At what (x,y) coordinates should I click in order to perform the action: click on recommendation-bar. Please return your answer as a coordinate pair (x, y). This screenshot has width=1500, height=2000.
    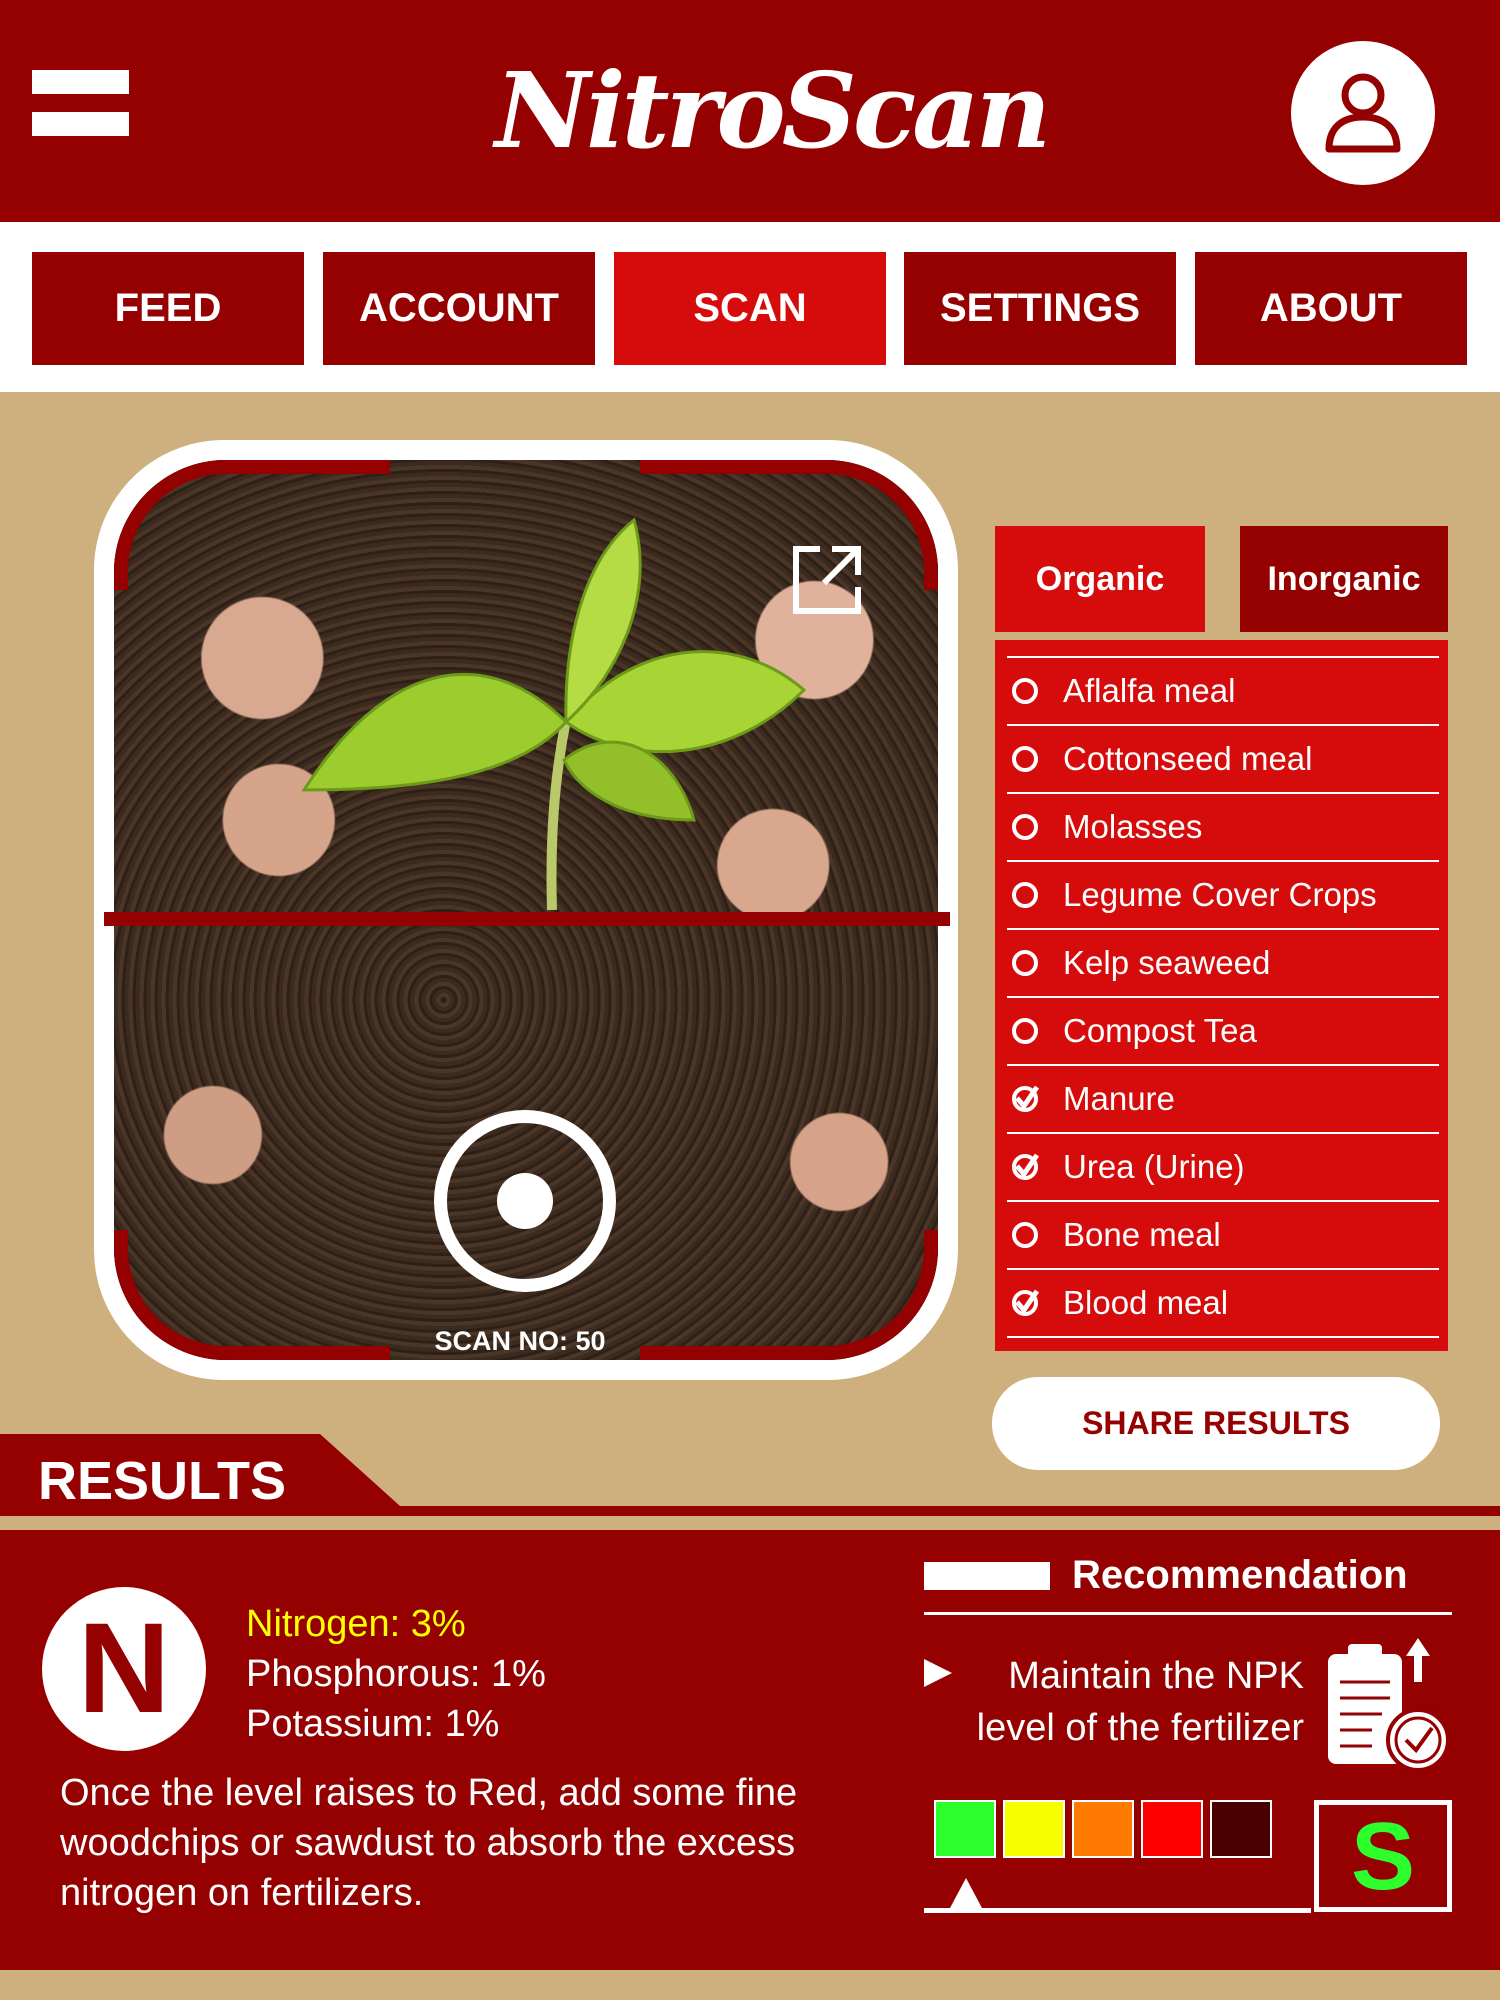
    Looking at the image, I should click on (987, 1576).